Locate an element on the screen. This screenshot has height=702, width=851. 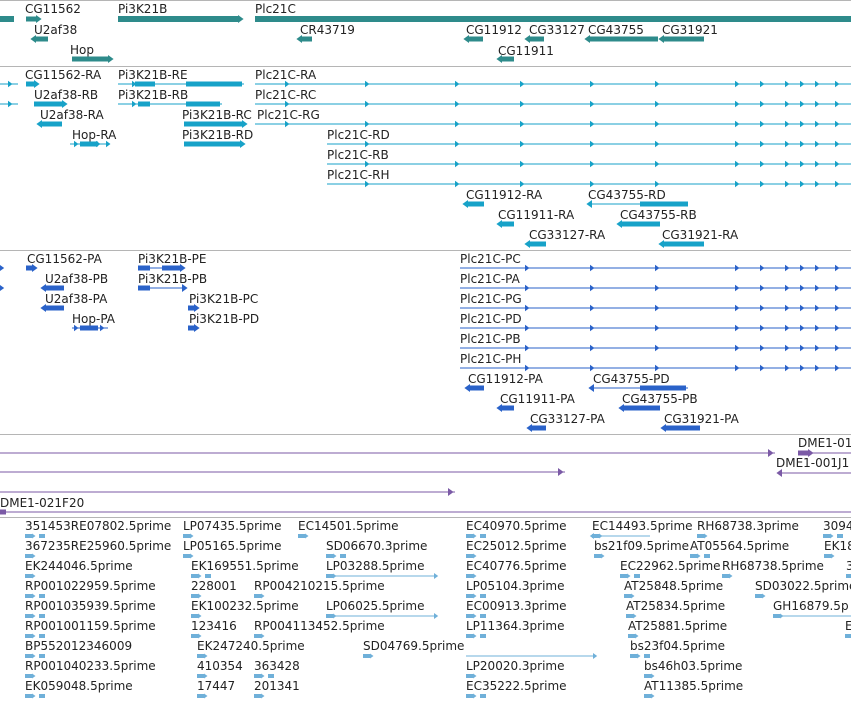
mrna-label: CG31921-RA is located at coordinates (700, 235).